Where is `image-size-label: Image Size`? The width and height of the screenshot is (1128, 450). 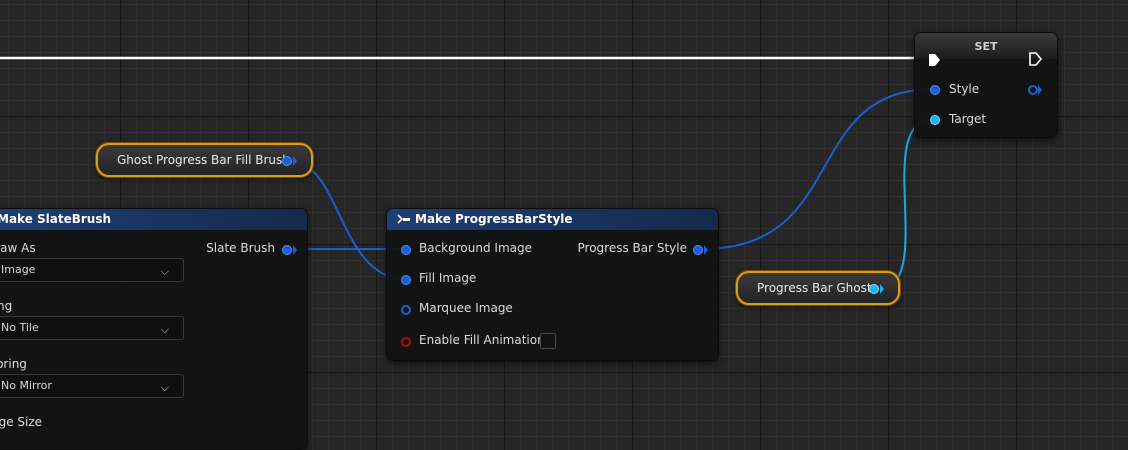 image-size-label: Image Size is located at coordinates (21, 422).